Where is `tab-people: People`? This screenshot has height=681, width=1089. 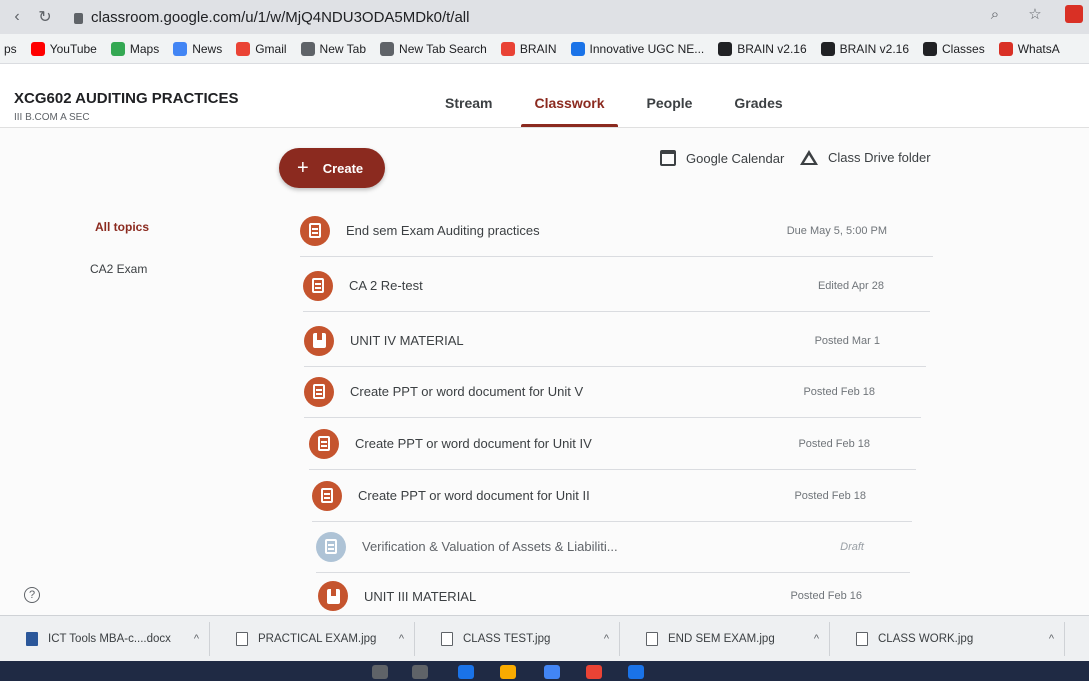 tab-people: People is located at coordinates (670, 103).